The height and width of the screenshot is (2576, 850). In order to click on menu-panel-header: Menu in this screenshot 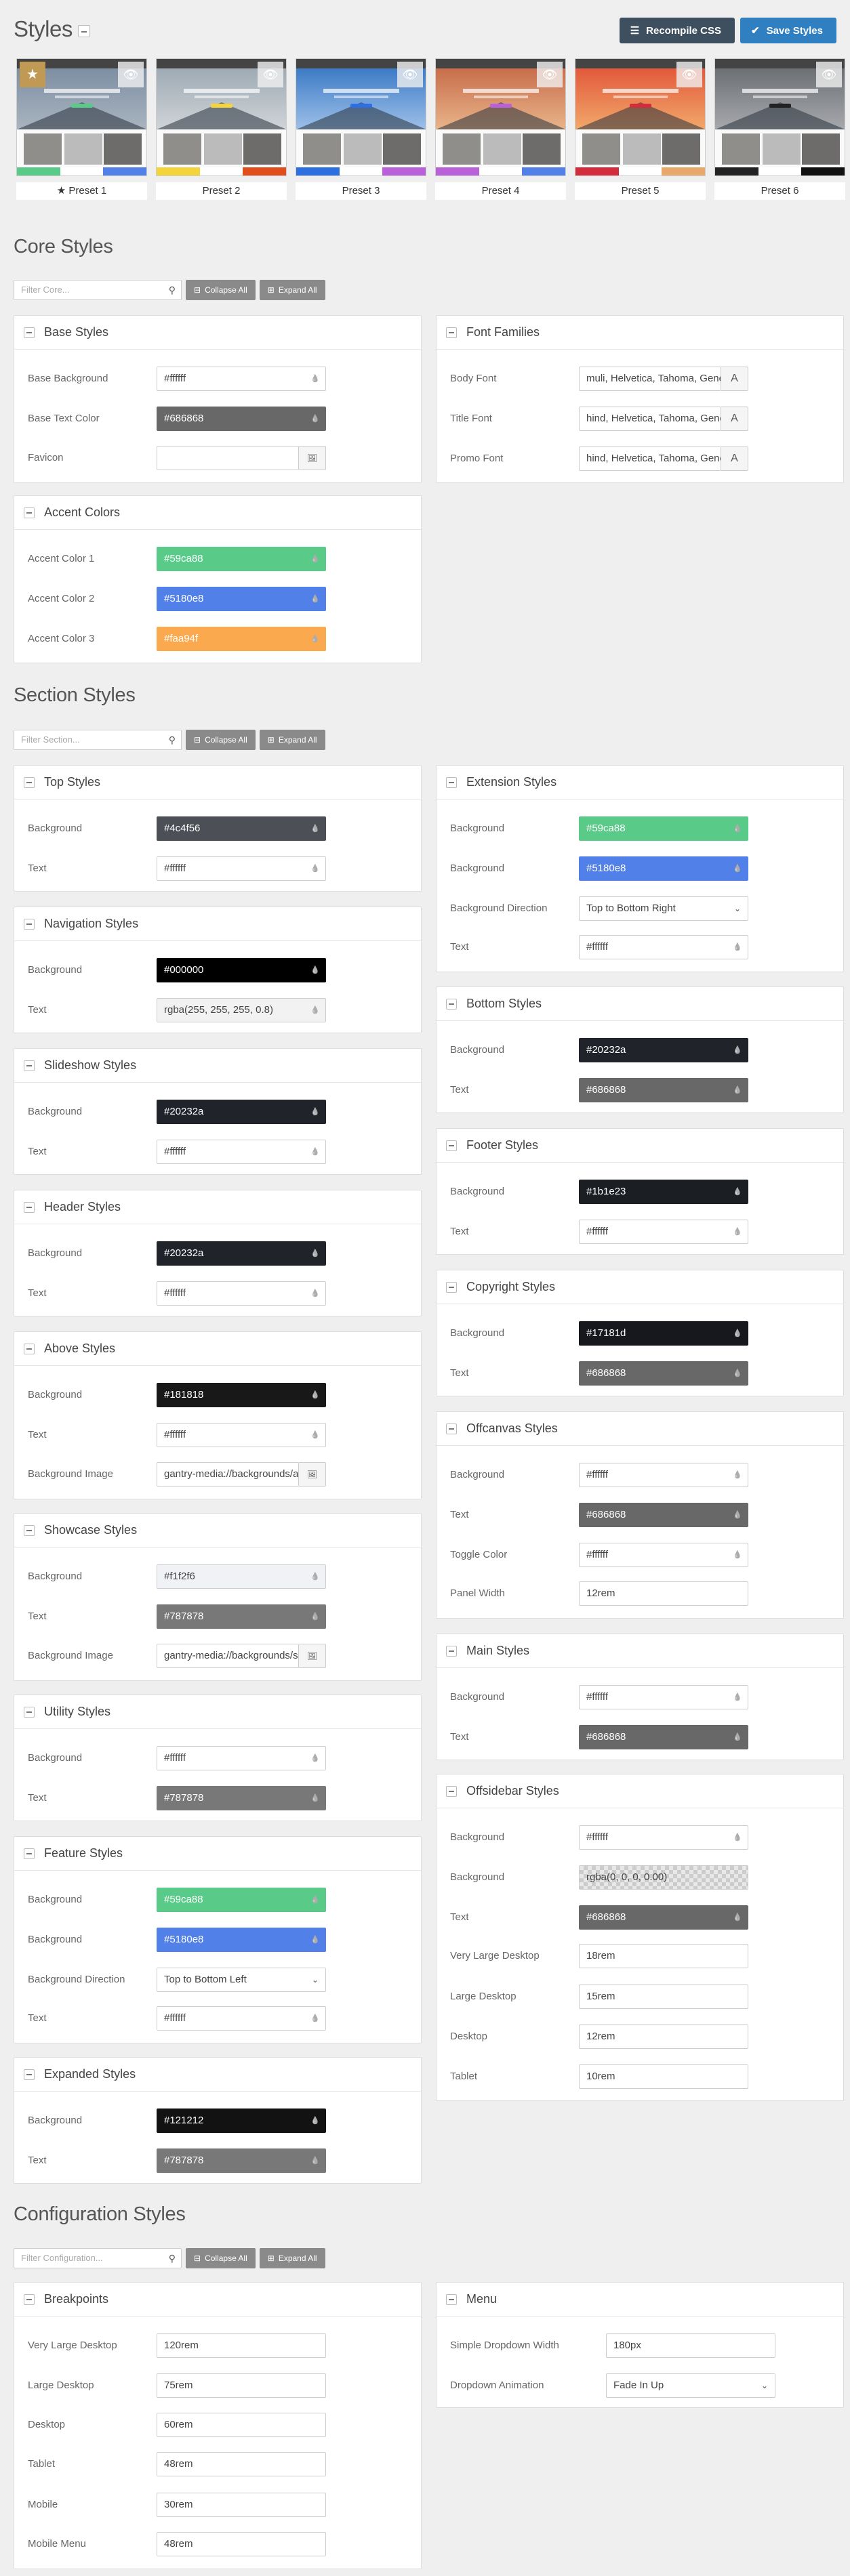, I will do `click(640, 2300)`.